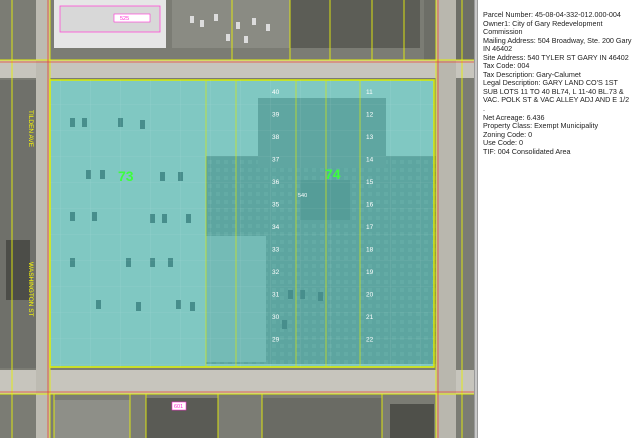 The width and height of the screenshot is (637, 438). Describe the element at coordinates (302, 196) in the screenshot. I see `address-label-540: 540` at that location.